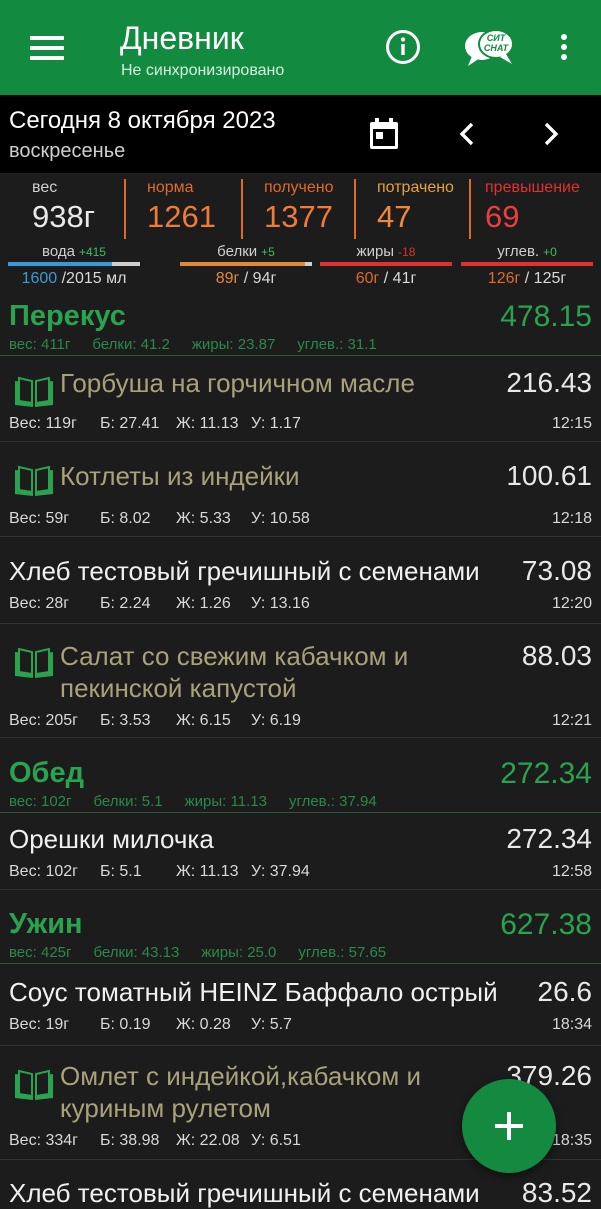  Describe the element at coordinates (518, 251) in the screenshot. I see `macro-label: углев.` at that location.